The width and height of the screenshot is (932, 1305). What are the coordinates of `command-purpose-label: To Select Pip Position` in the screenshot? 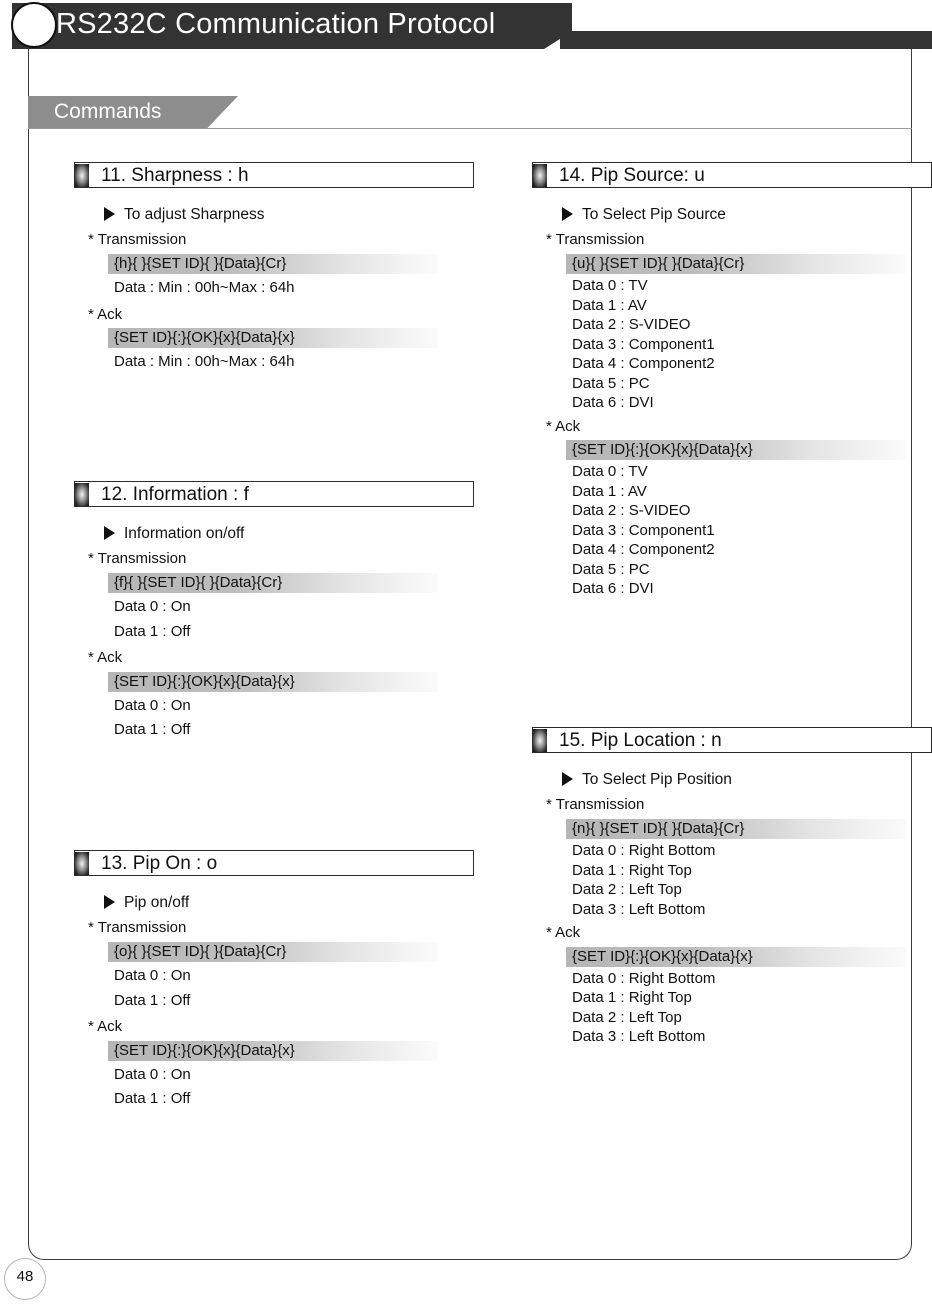 It's located at (657, 779).